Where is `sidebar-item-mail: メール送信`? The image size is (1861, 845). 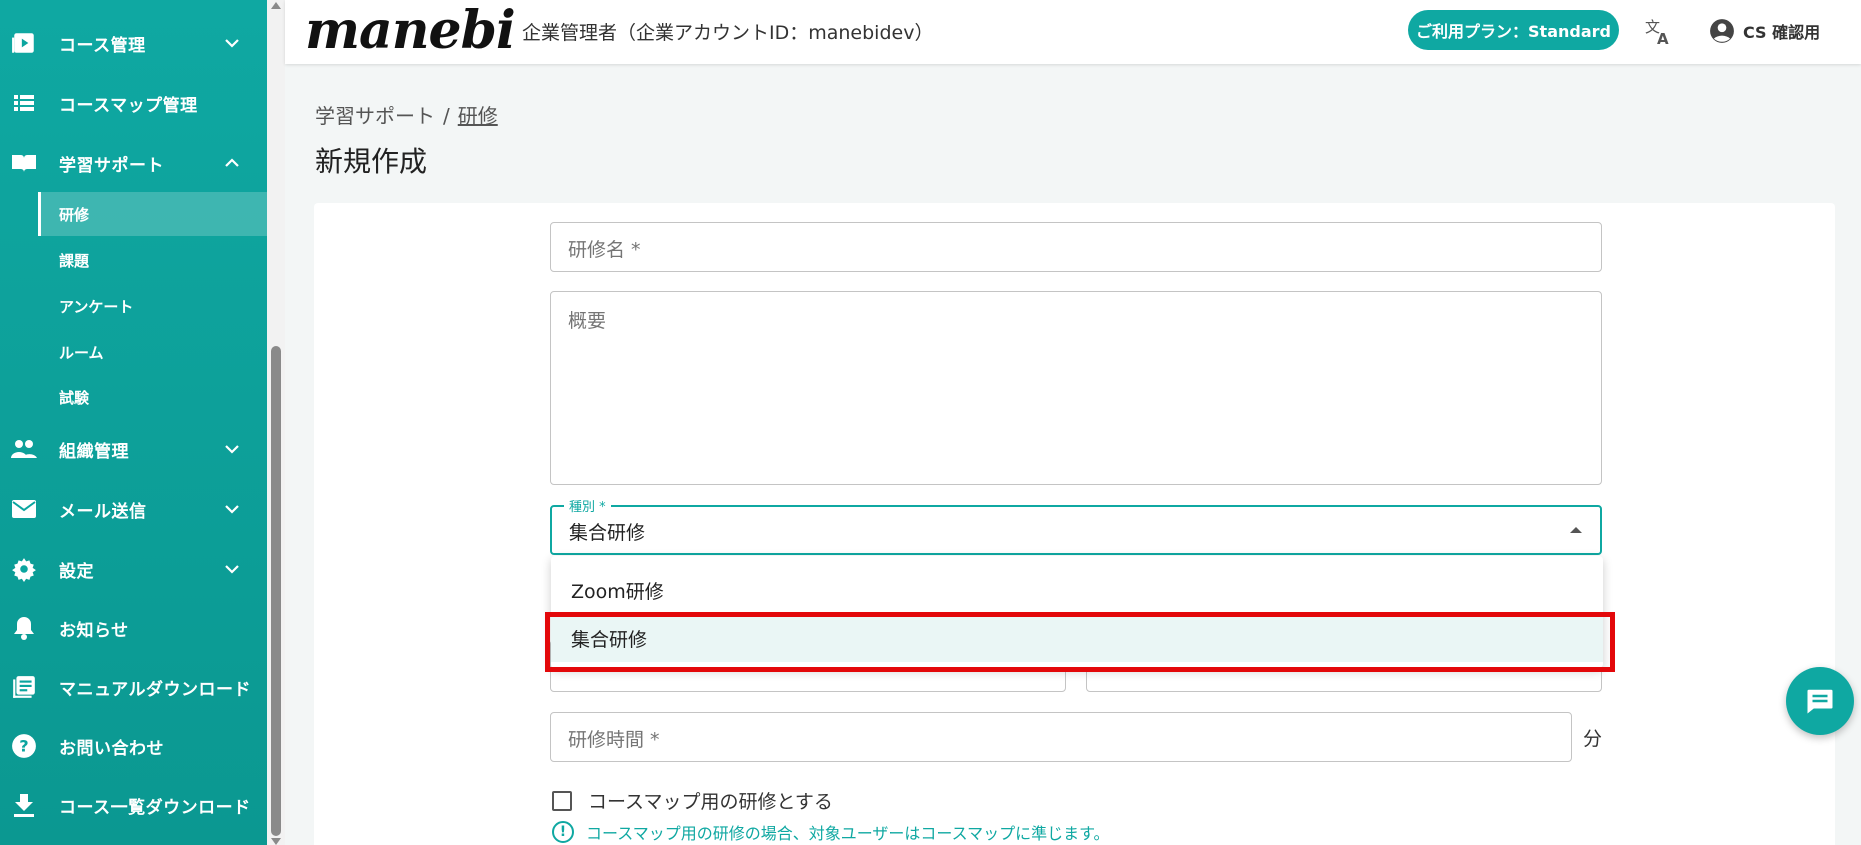 sidebar-item-mail: メール送信 is located at coordinates (133, 509).